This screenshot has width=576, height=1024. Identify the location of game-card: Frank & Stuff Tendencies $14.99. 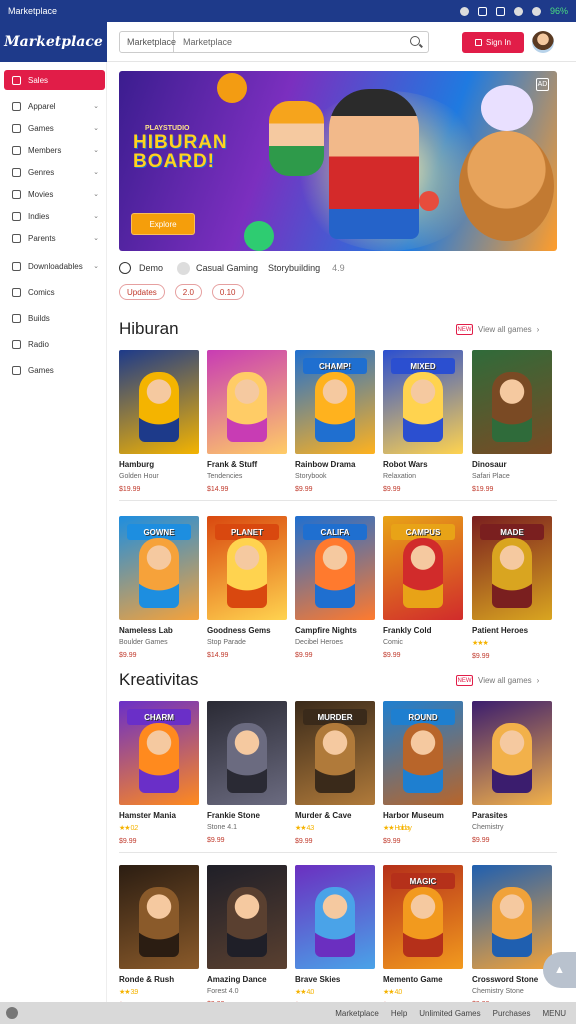
(247, 421).